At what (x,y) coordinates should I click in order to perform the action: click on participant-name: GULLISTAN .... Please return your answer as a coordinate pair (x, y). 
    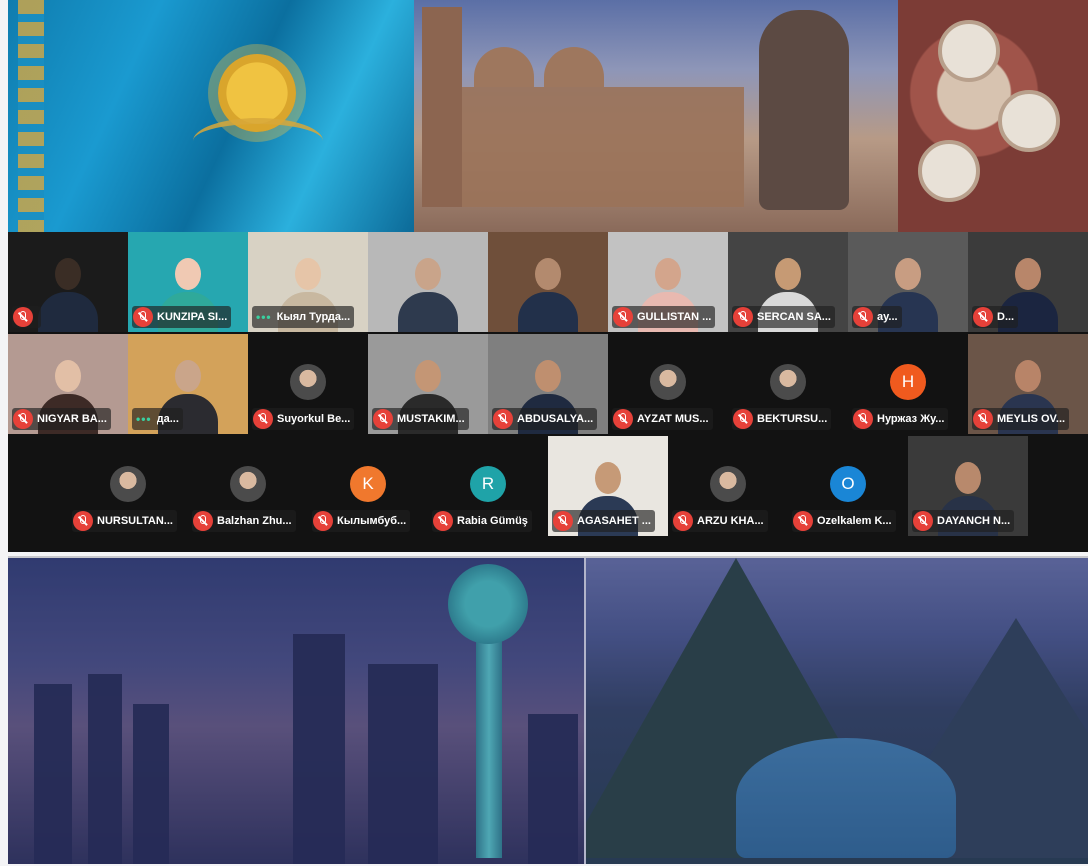
    Looking at the image, I should click on (674, 317).